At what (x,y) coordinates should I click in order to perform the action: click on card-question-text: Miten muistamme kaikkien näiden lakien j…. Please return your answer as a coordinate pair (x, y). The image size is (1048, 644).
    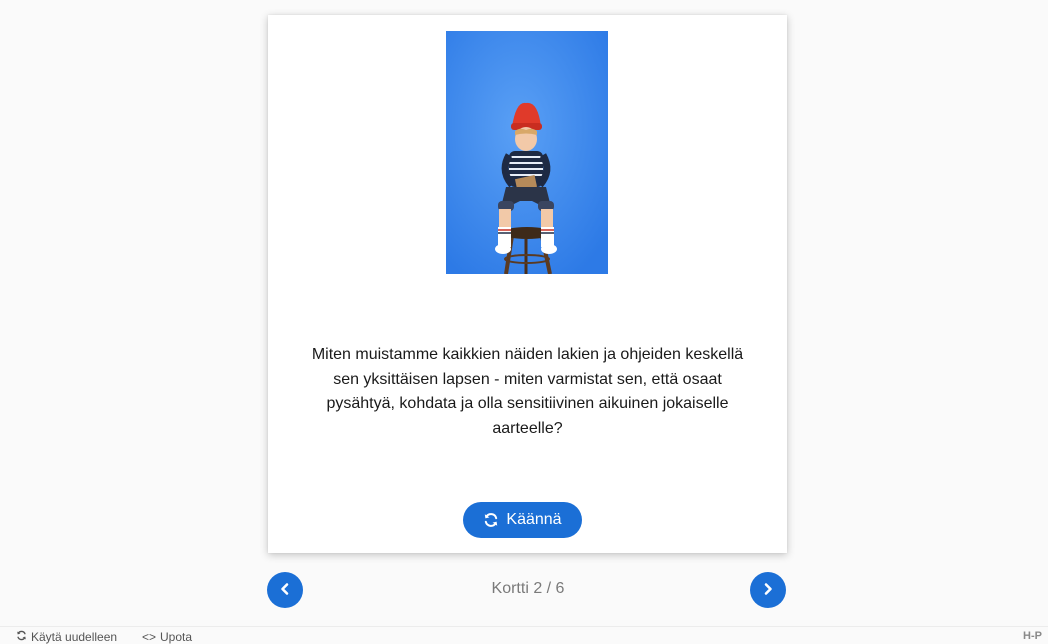
    Looking at the image, I should click on (527, 391).